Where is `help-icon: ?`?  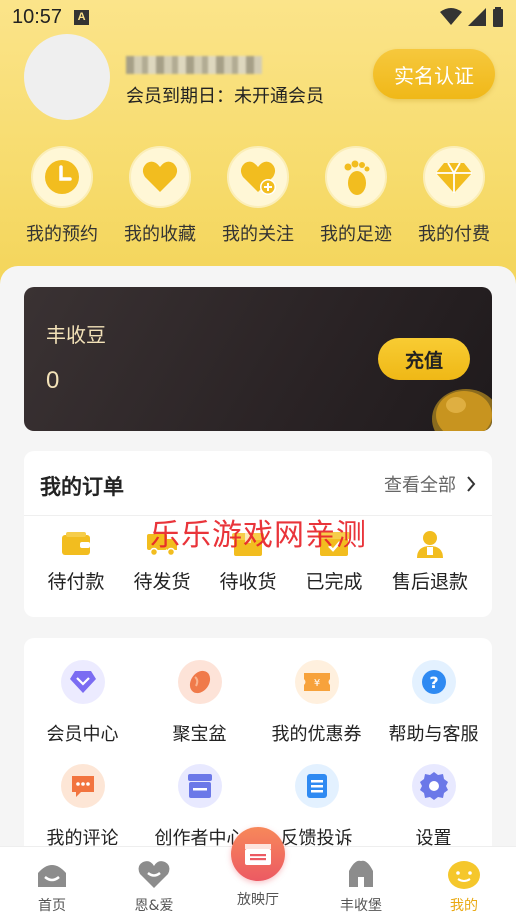
help-icon: ? is located at coordinates (433, 682).